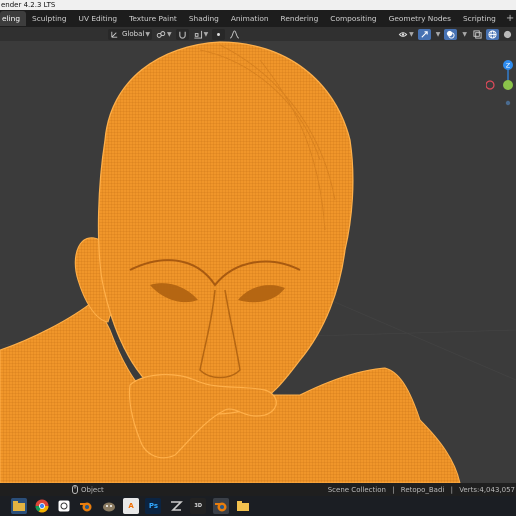 The image size is (516, 516). I want to click on shading-wireframe-button, so click(492, 34).